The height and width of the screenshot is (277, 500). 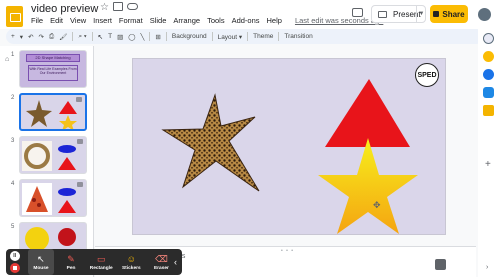 What do you see at coordinates (100, 37) in the screenshot?
I see `select-cursor-icon: ↖` at bounding box center [100, 37].